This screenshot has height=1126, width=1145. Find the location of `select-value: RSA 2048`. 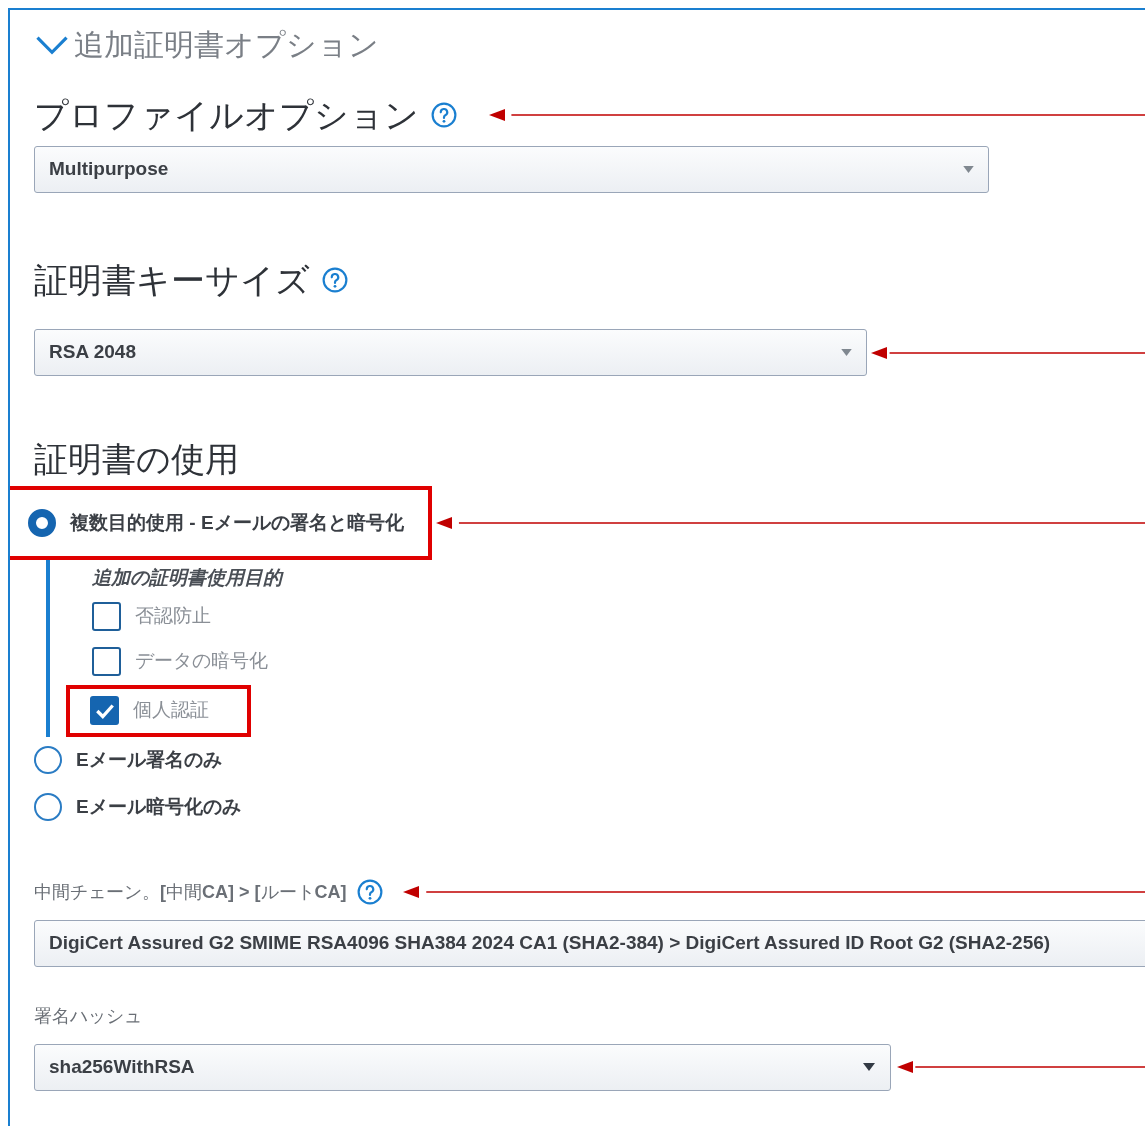

select-value: RSA 2048 is located at coordinates (92, 352).